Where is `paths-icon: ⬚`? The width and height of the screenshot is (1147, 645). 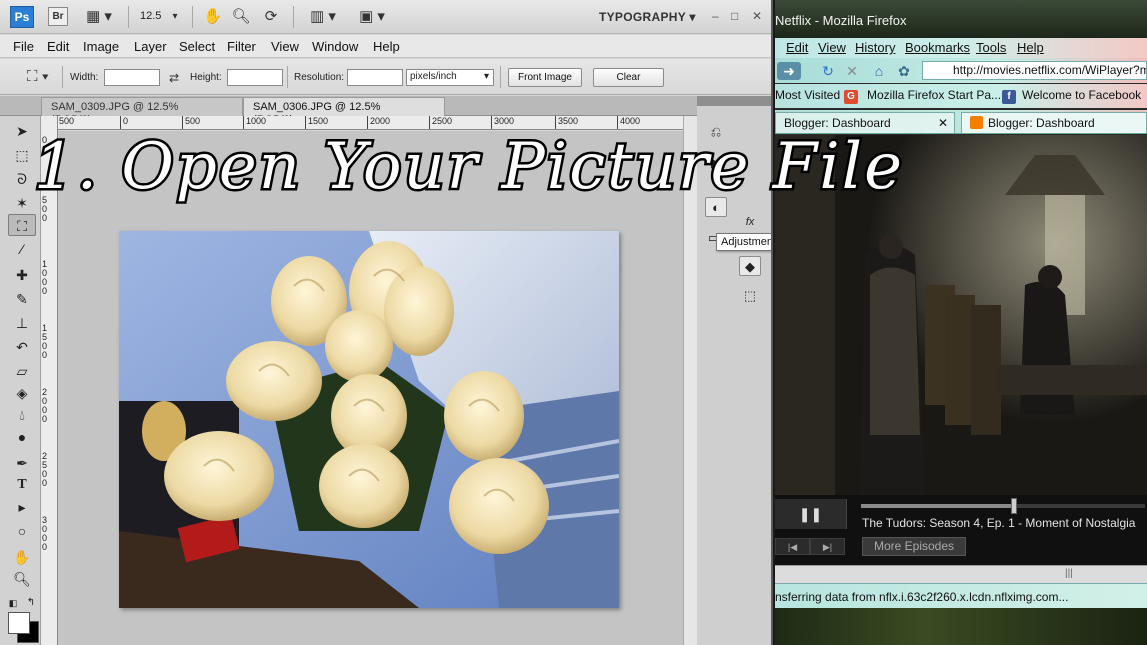 paths-icon: ⬚ is located at coordinates (750, 296).